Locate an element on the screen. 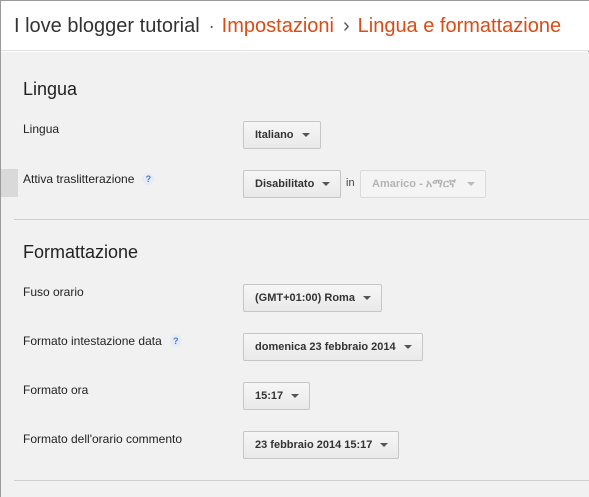 This screenshot has height=497, width=589. sidebar-indicator is located at coordinates (9, 183).